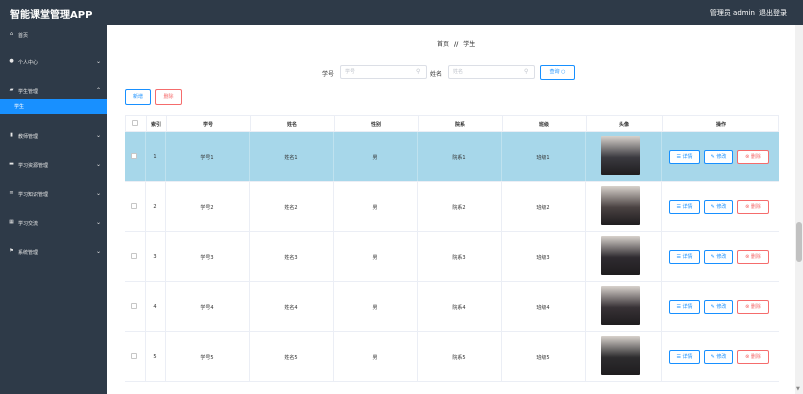 The width and height of the screenshot is (803, 394). I want to click on column-header: 索引, so click(155, 125).